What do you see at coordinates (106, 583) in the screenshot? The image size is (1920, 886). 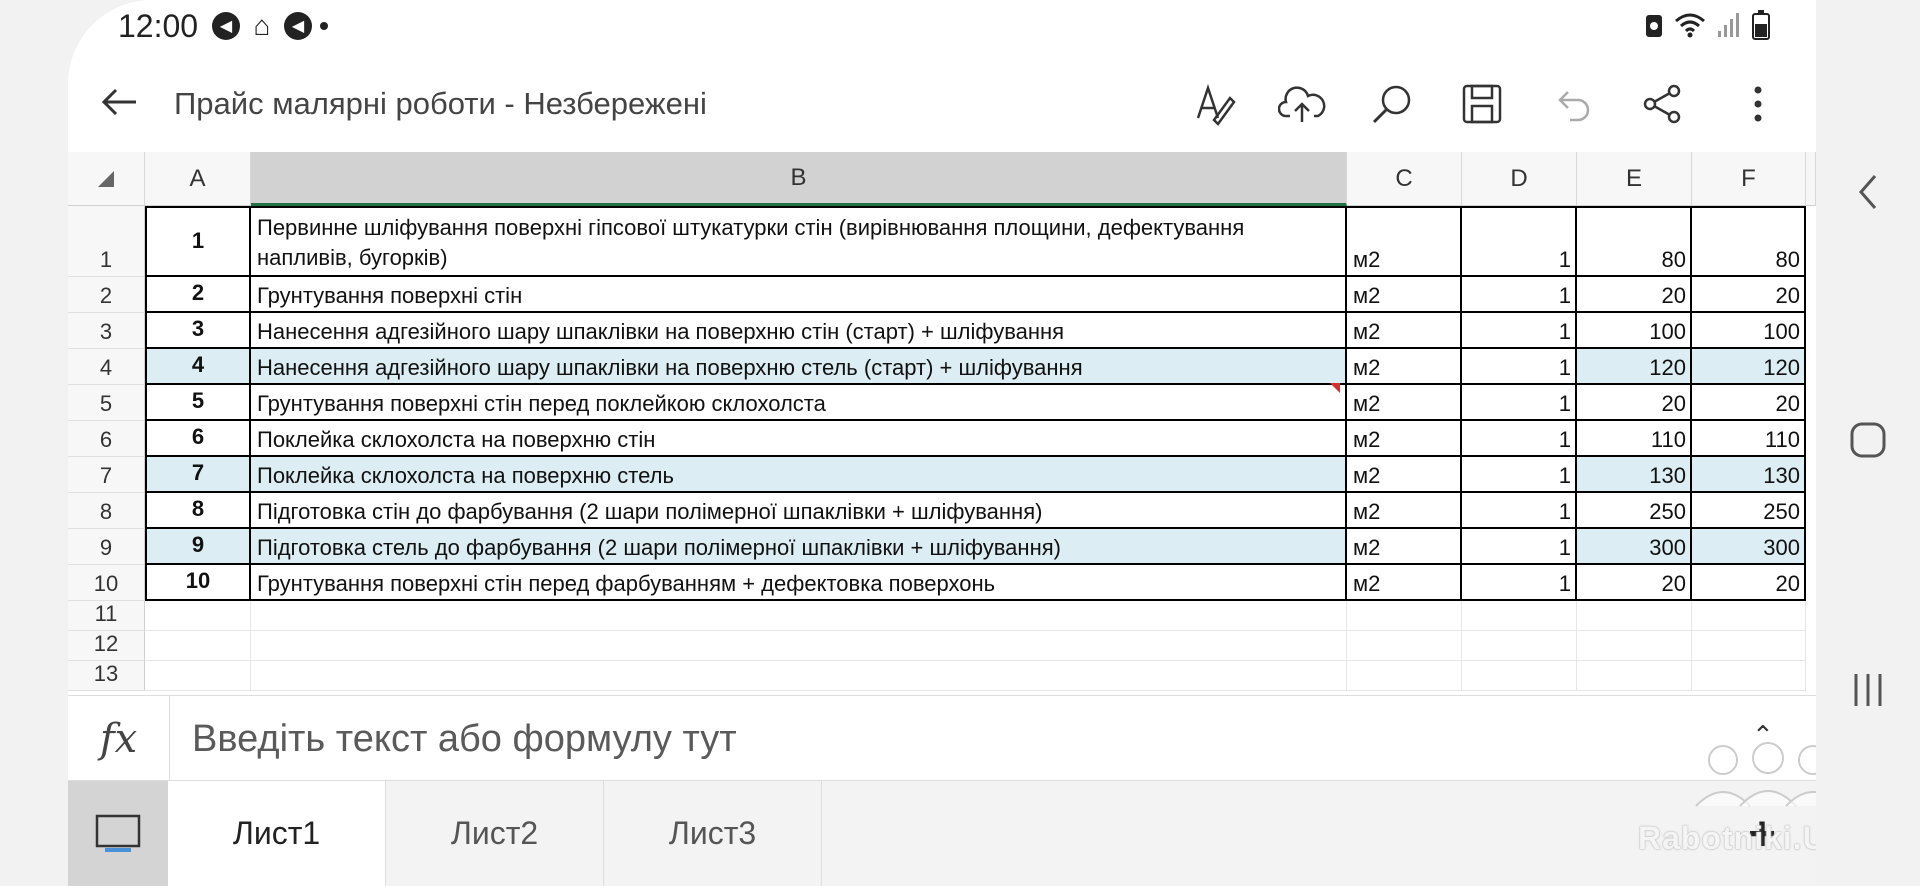 I see `row-header: 10` at bounding box center [106, 583].